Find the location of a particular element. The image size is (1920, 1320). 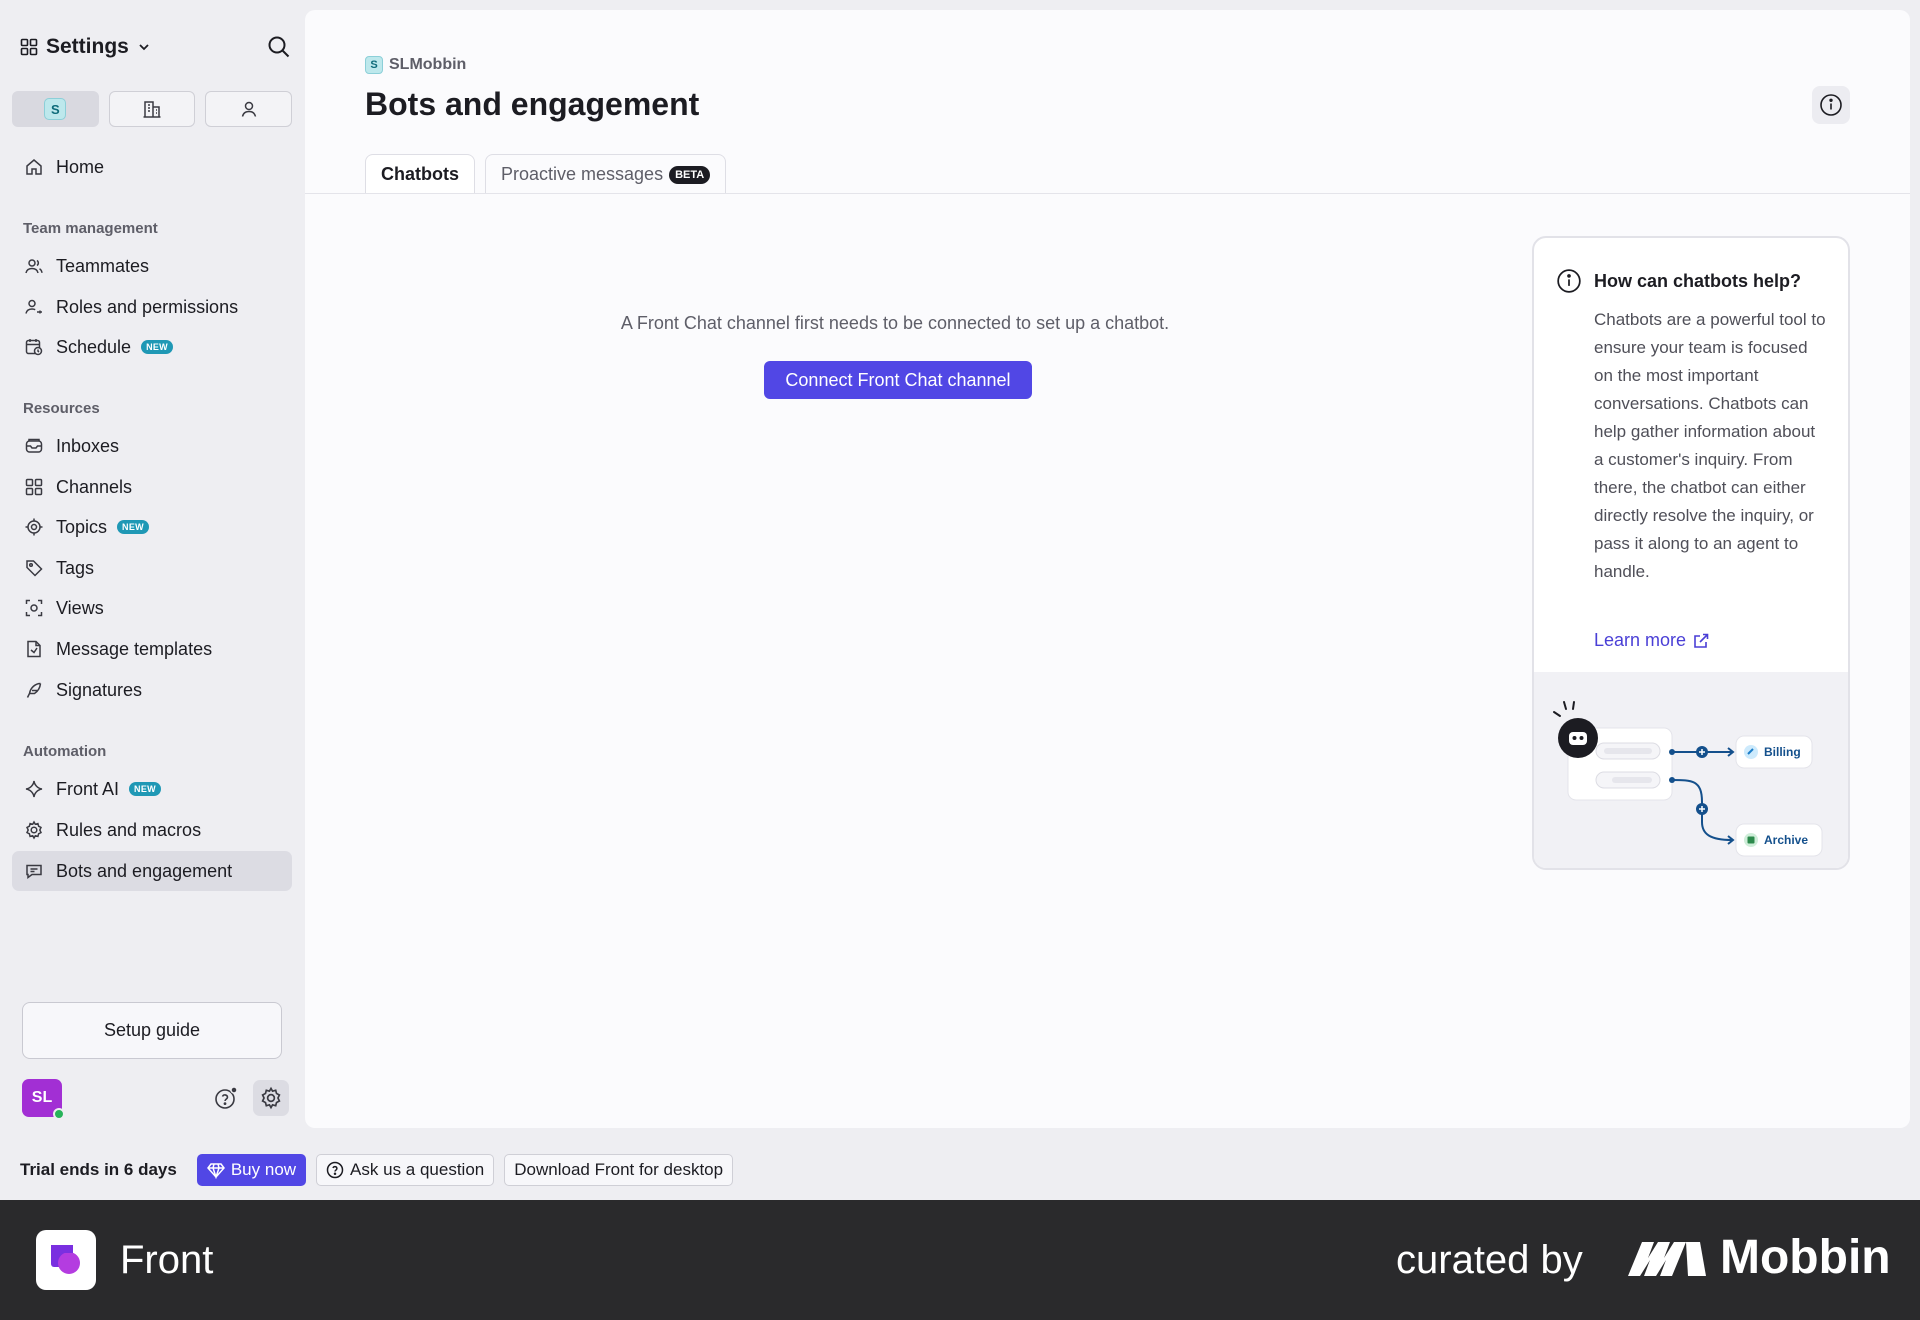

sidebar-item-label: Home is located at coordinates (80, 166).